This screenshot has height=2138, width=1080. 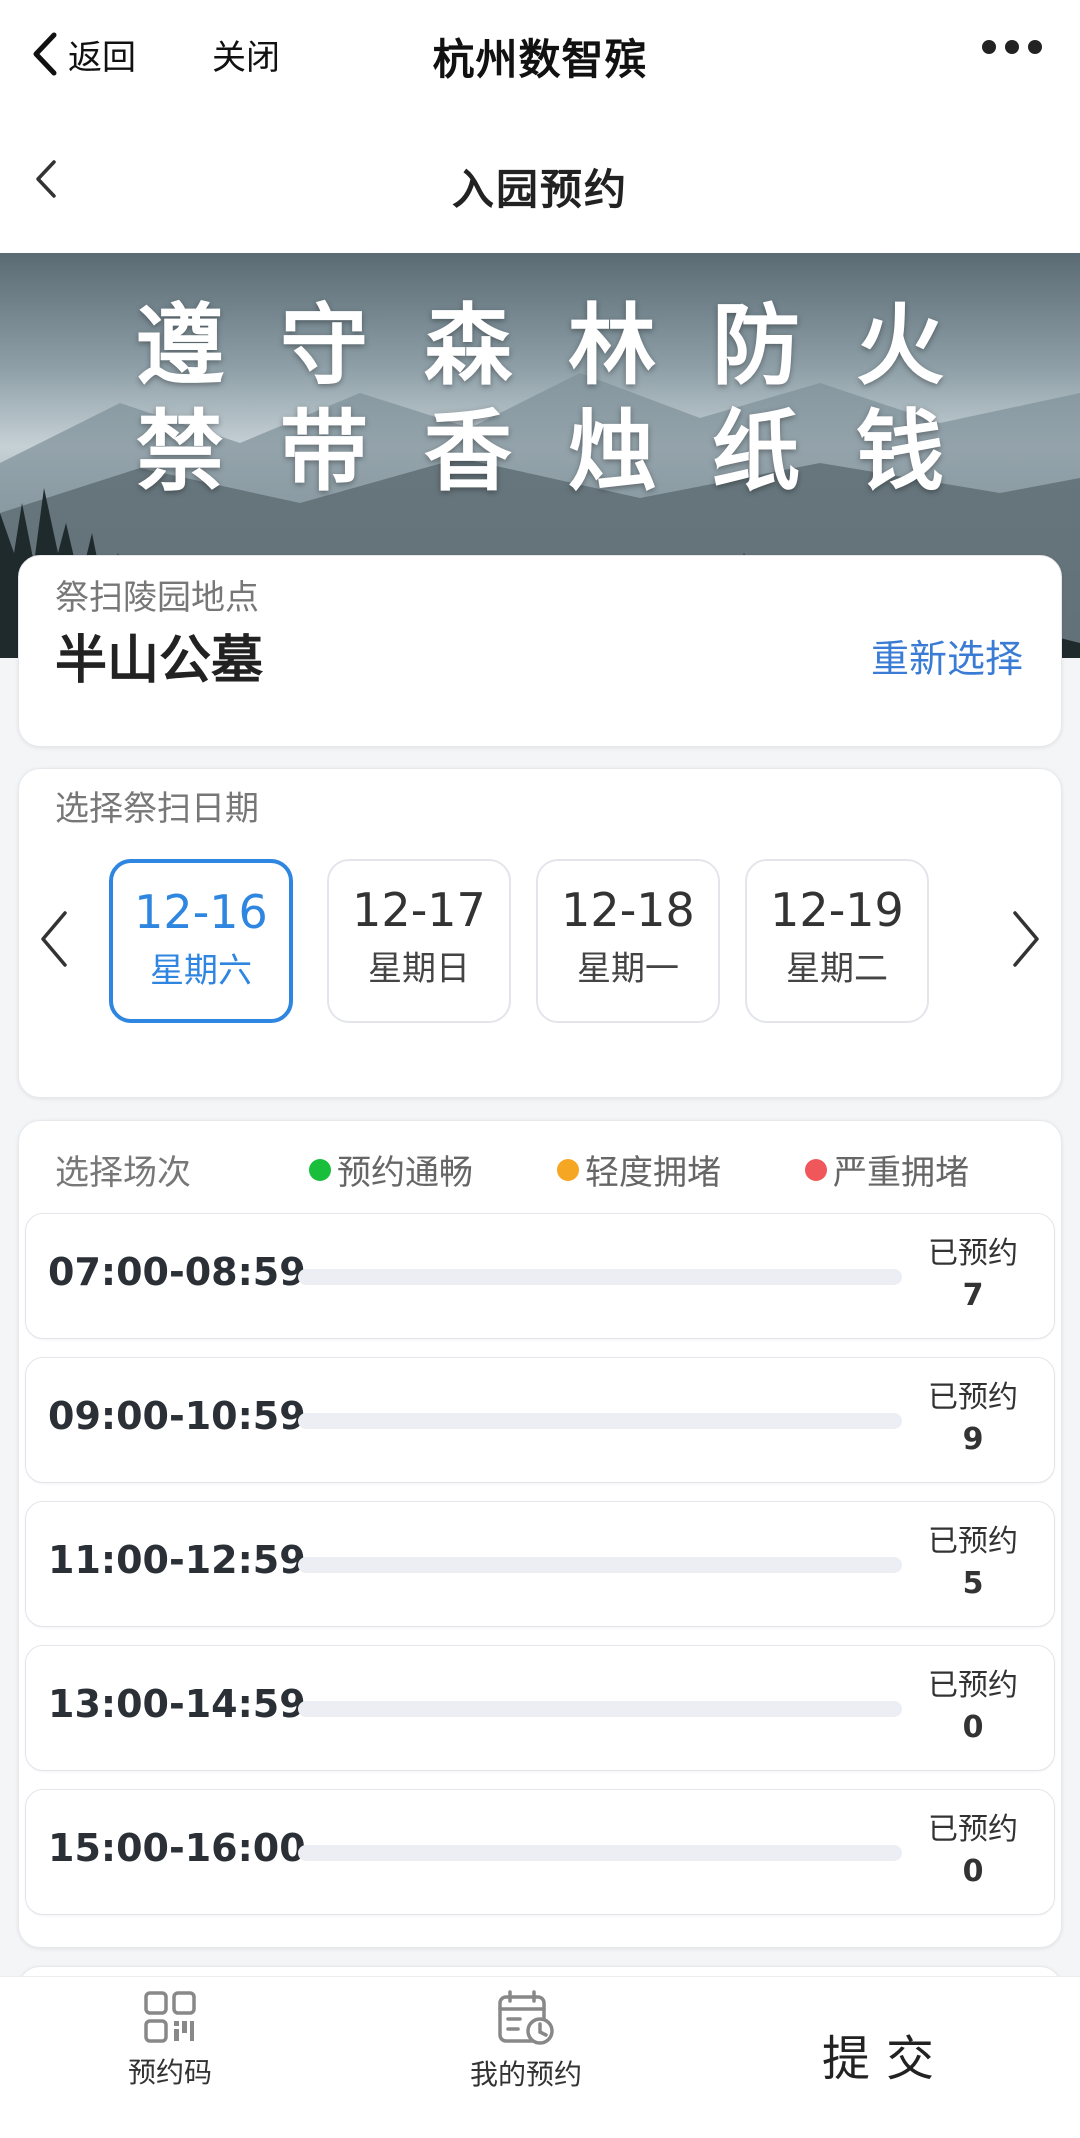 I want to click on page-title: 入园预约, so click(x=539, y=189).